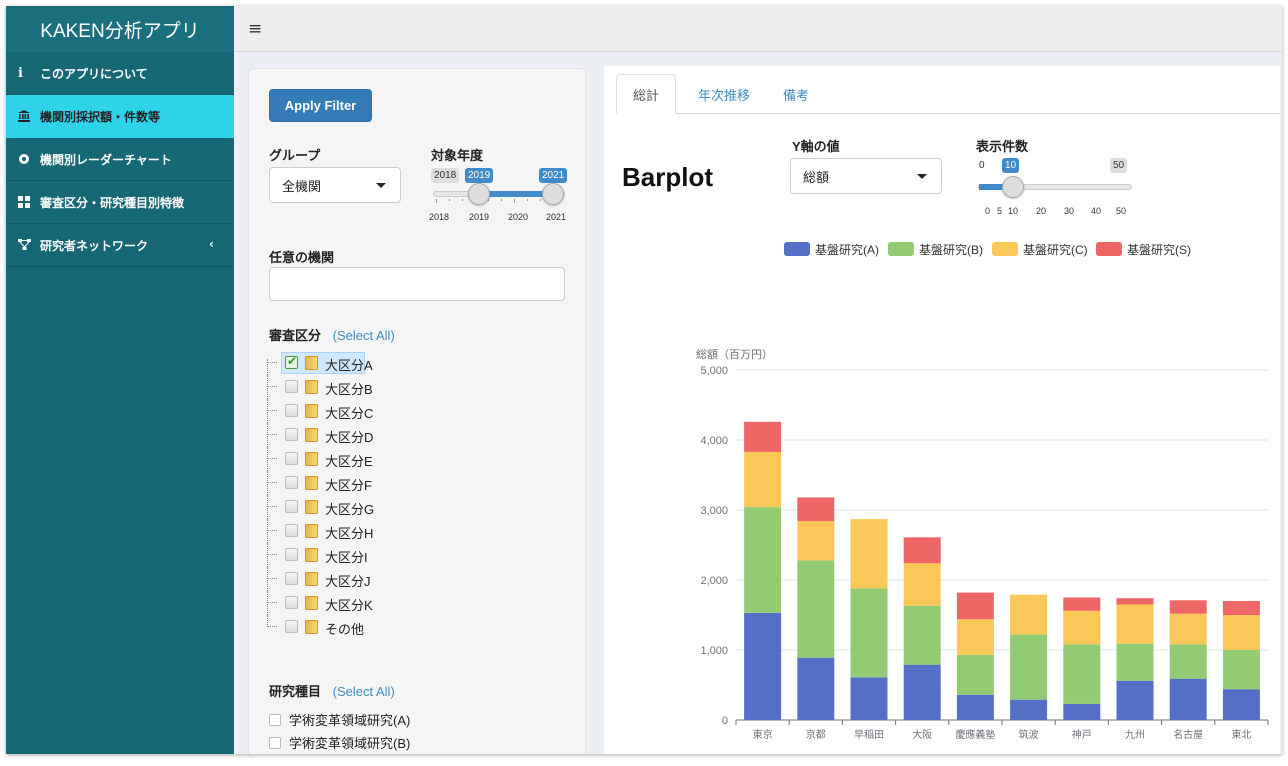 Image resolution: width=1288 pixels, height=766 pixels. I want to click on tab-total: 総計, so click(646, 94).